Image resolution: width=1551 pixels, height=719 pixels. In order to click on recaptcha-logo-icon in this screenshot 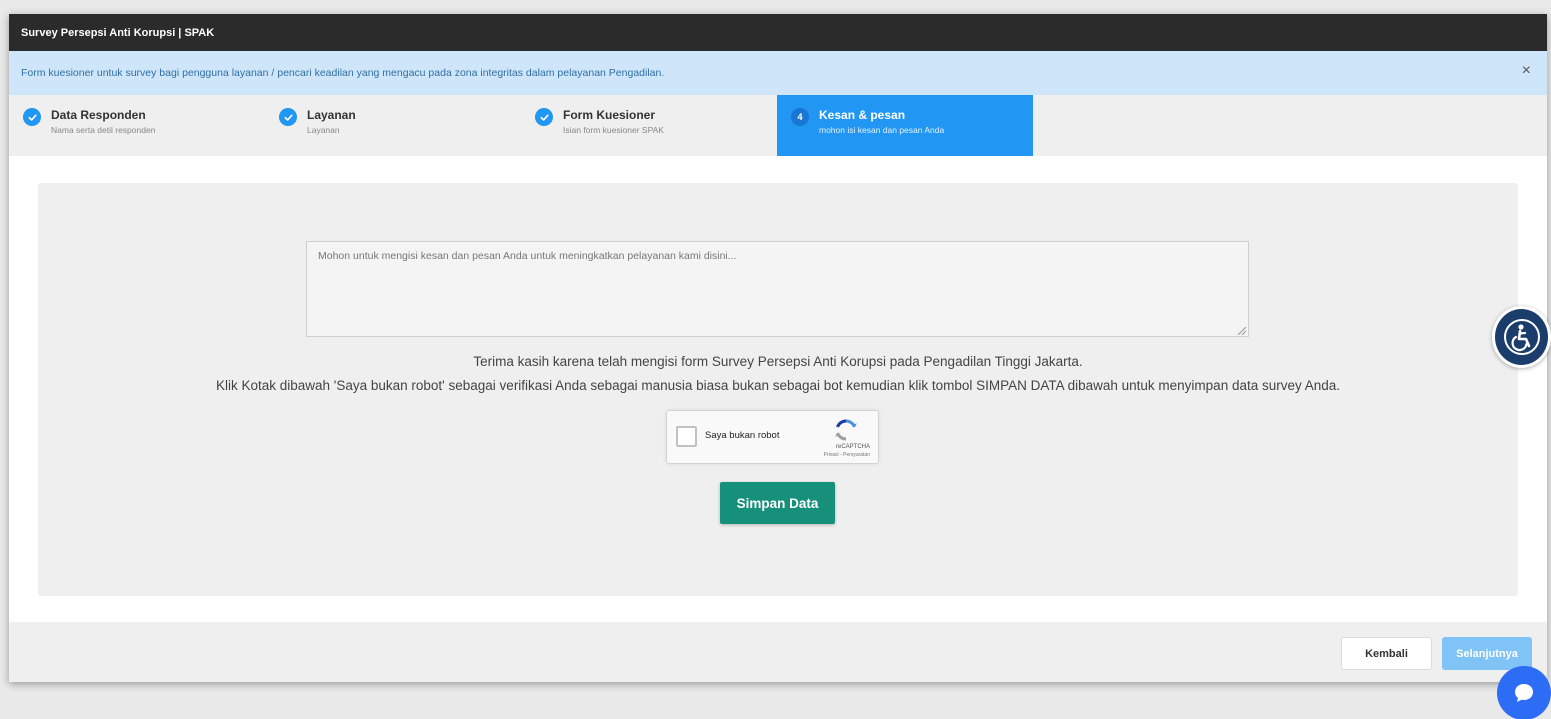, I will do `click(846, 430)`.